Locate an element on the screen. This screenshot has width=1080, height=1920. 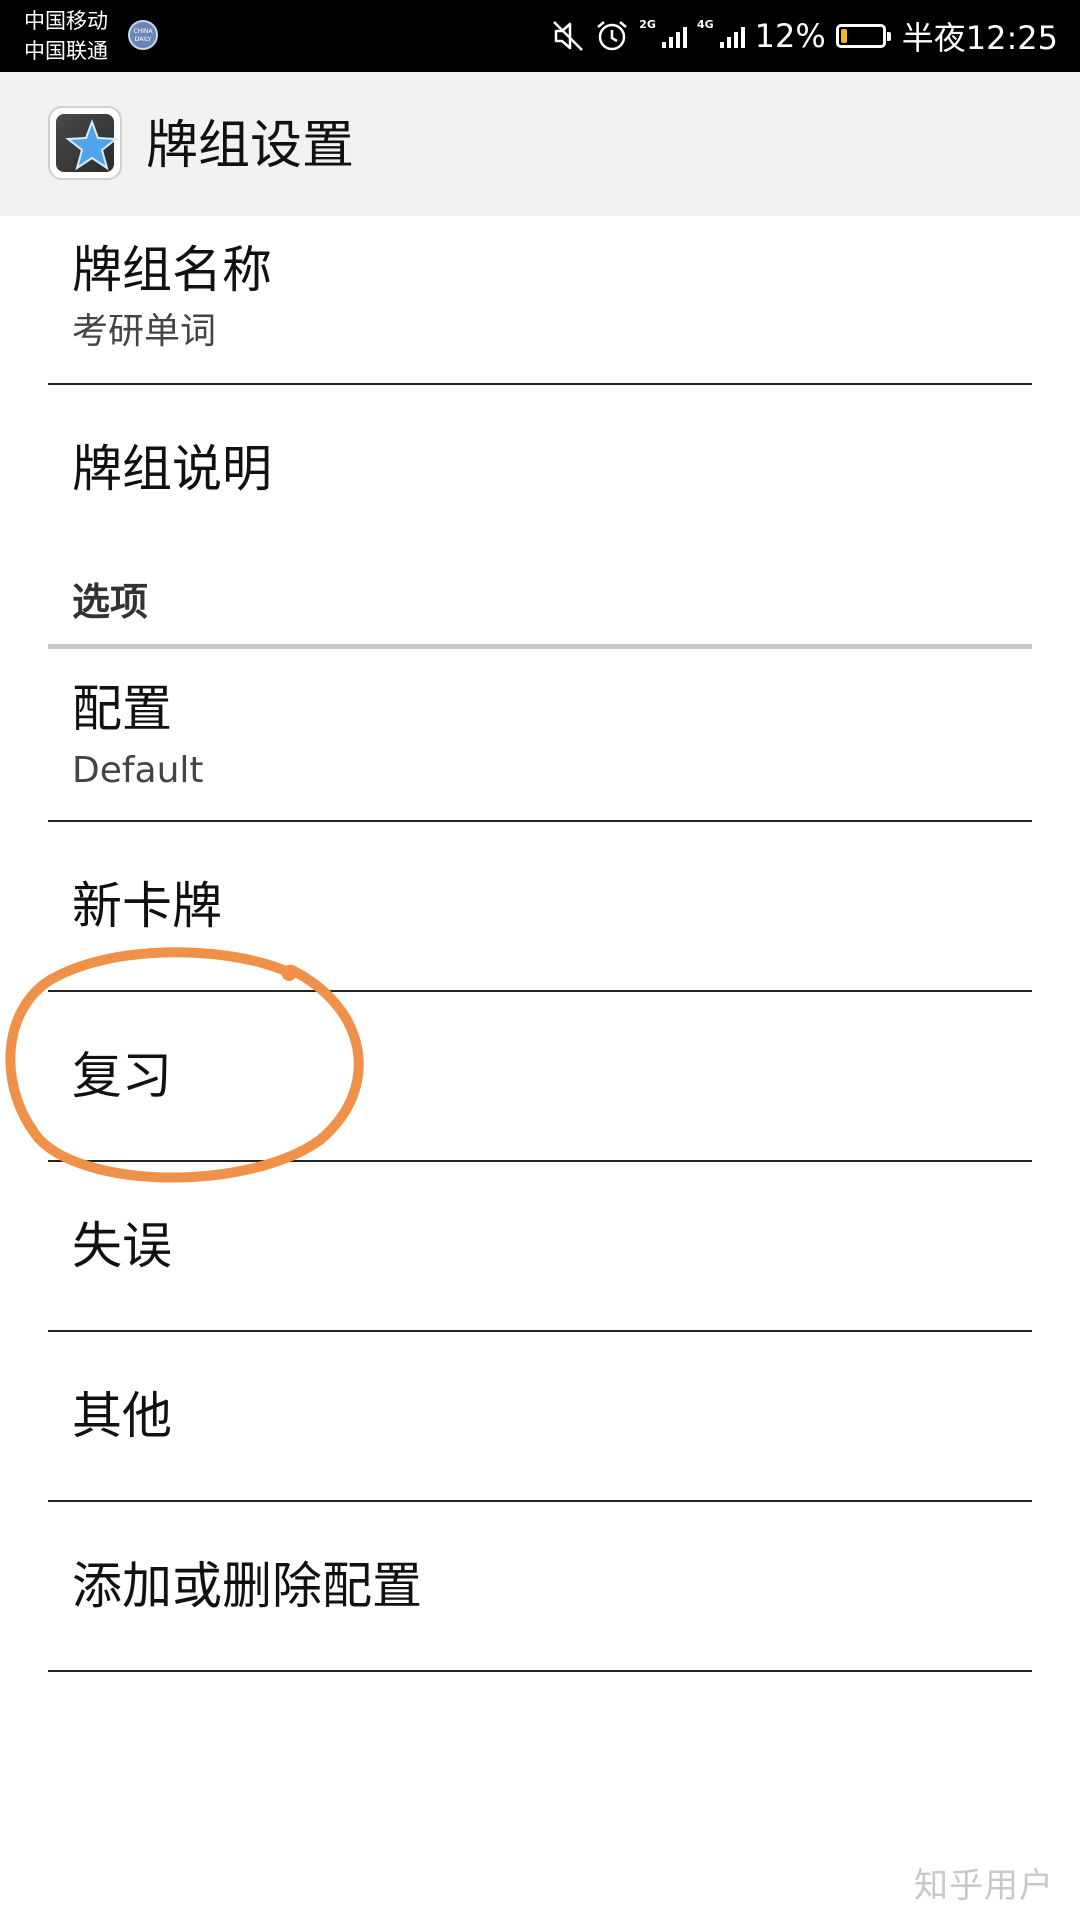
network-type-4g: 4G is located at coordinates (705, 24).